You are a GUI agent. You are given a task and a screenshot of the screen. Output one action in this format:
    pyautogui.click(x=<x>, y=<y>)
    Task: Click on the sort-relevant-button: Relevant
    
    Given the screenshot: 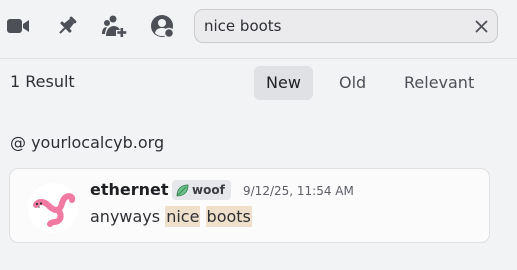 What is the action you would take?
    pyautogui.click(x=439, y=83)
    